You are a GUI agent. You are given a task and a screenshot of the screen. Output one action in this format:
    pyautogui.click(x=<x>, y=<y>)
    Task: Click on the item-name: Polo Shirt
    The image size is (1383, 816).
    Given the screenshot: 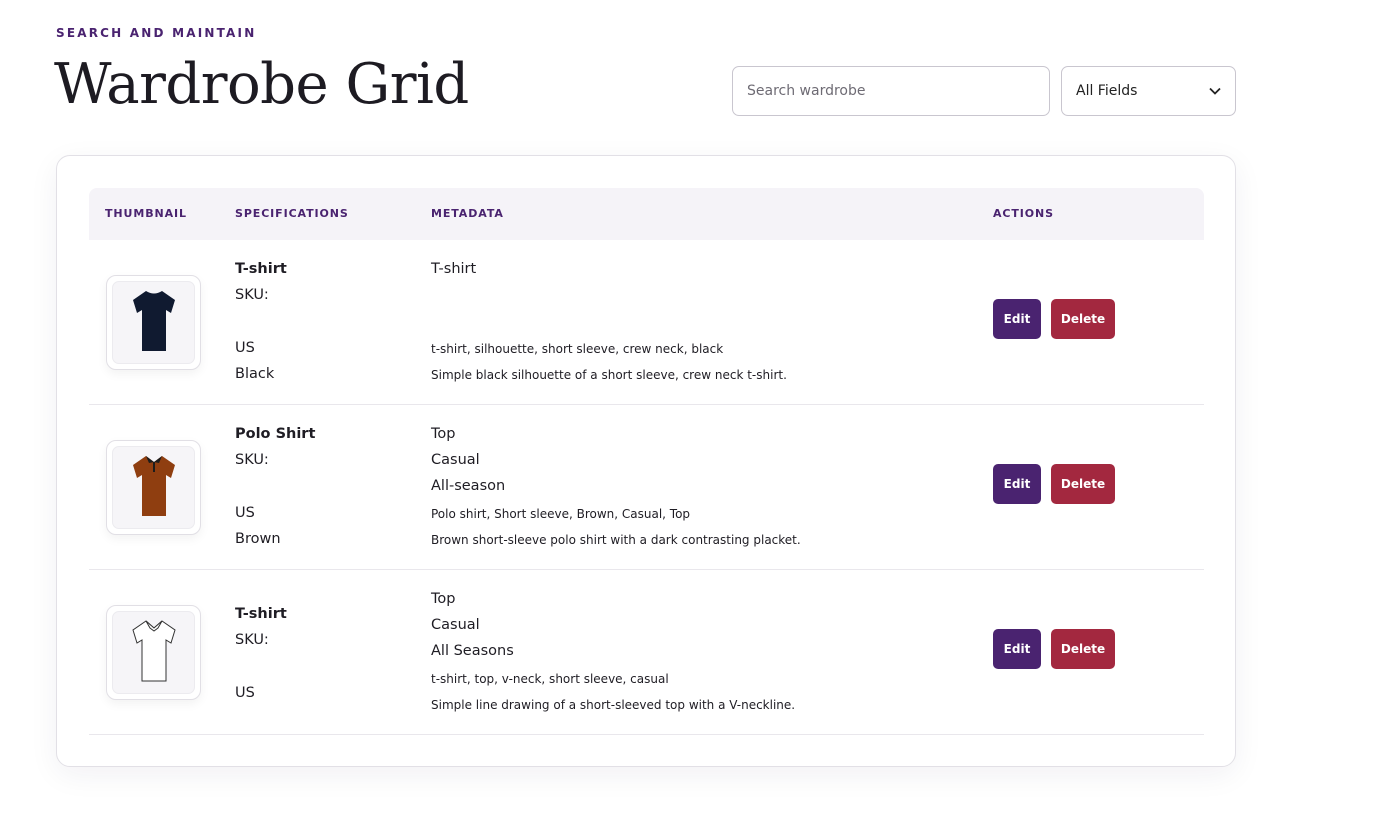 What is the action you would take?
    pyautogui.click(x=275, y=434)
    